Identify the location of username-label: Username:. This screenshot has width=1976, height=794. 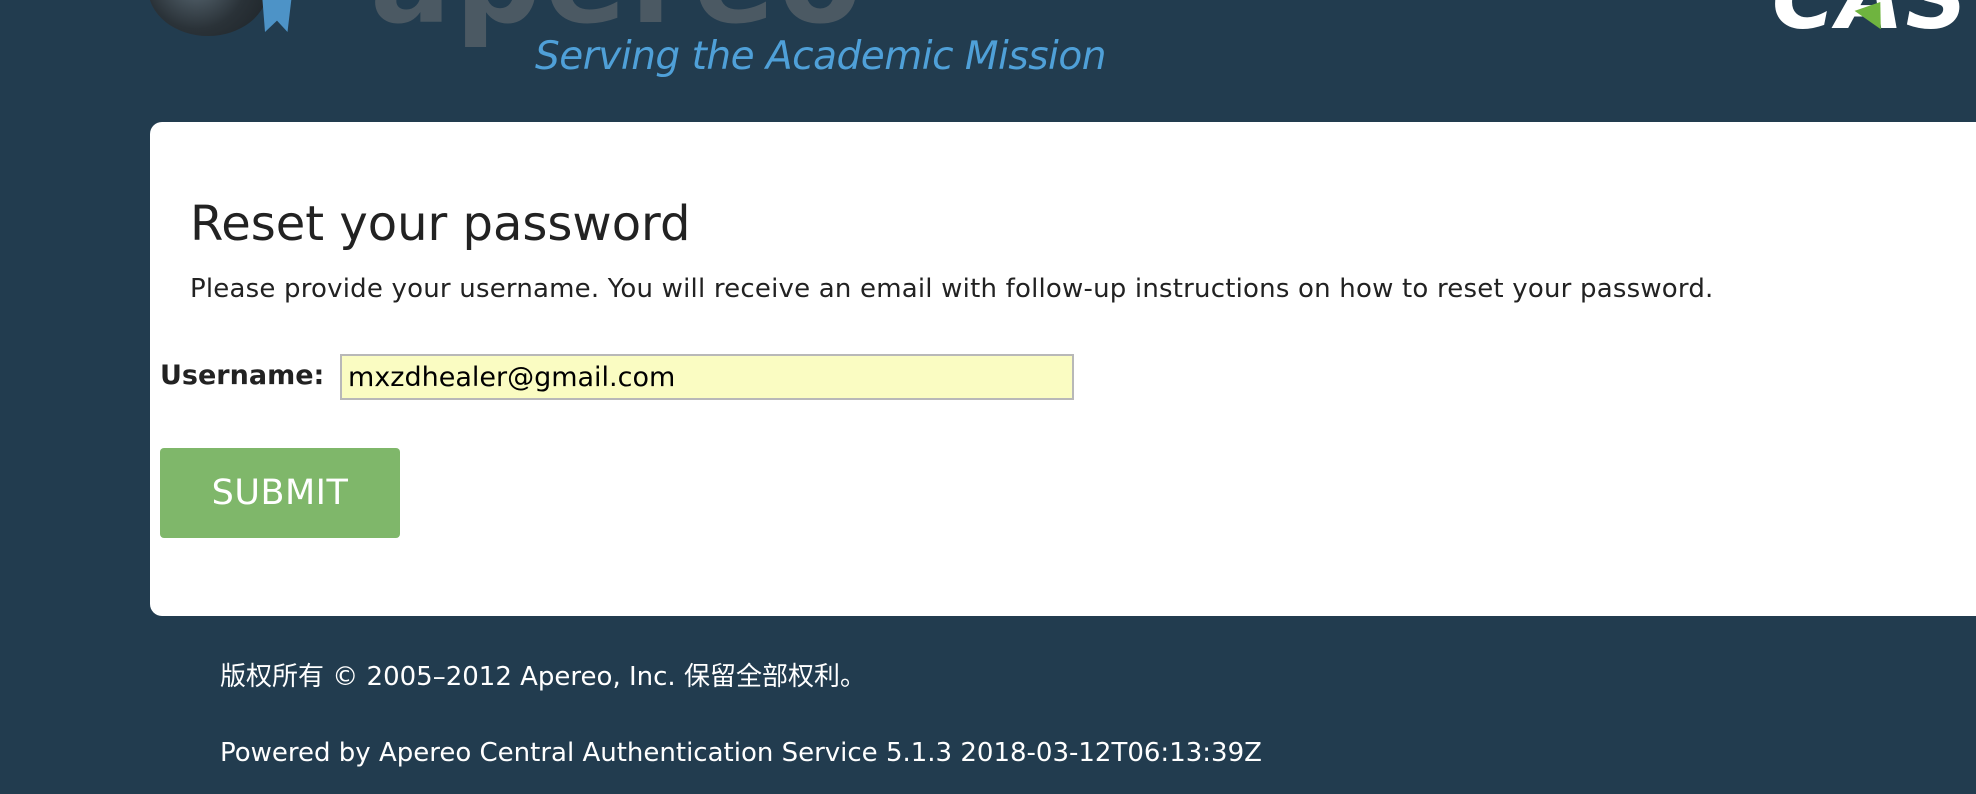
(242, 375).